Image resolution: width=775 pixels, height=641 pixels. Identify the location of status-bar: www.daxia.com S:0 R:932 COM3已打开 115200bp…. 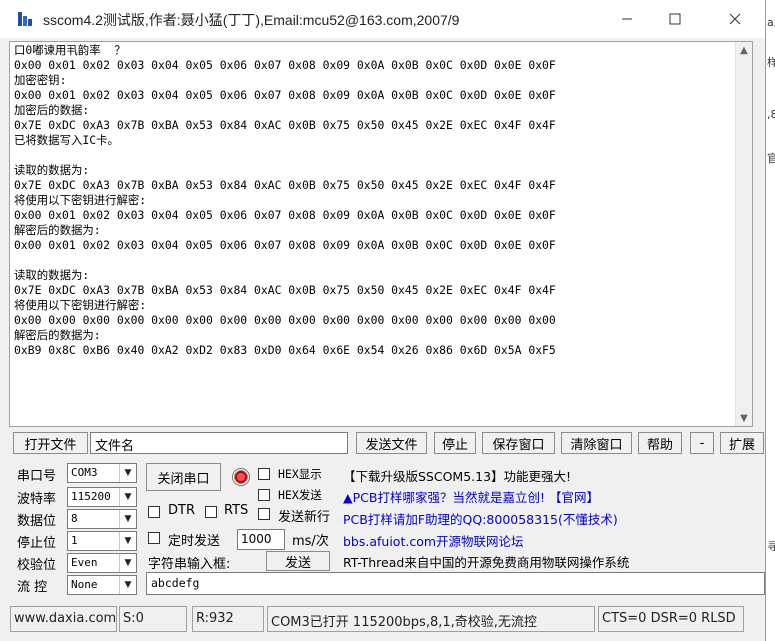
(382, 619).